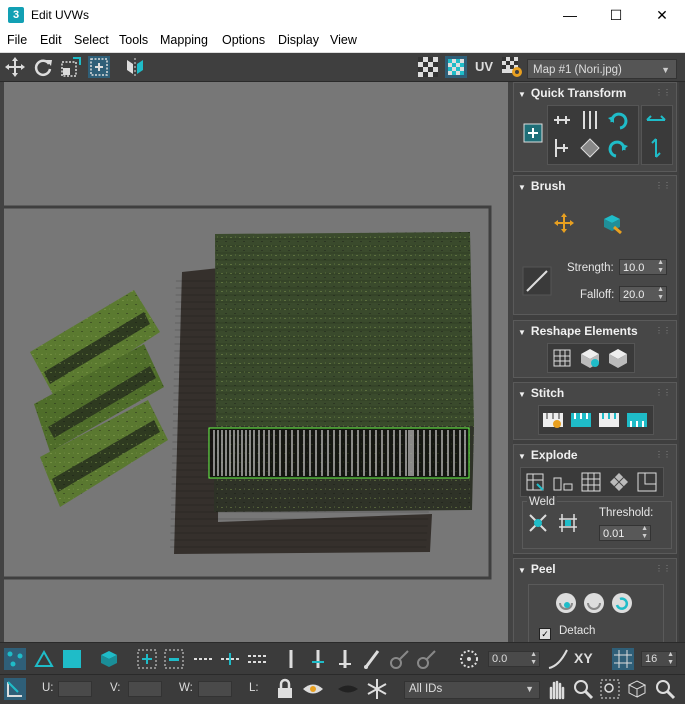 The image size is (685, 704). Describe the element at coordinates (75, 689) in the screenshot. I see `u-field` at that location.